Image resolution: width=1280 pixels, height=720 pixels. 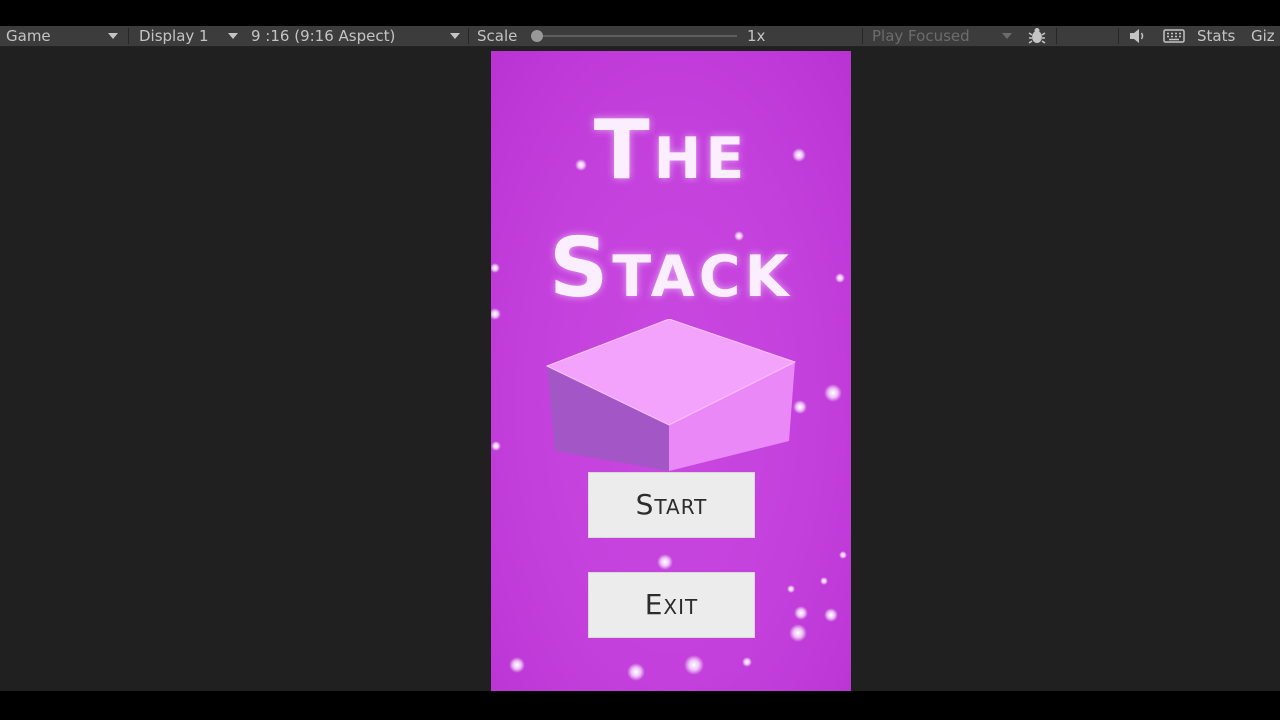 I want to click on bug-icon, so click(x=1037, y=37).